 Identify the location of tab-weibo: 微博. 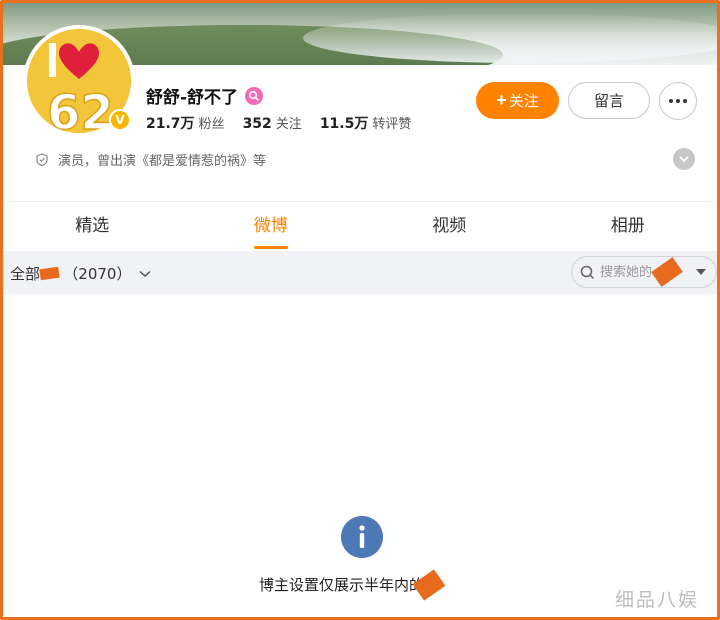
(271, 227).